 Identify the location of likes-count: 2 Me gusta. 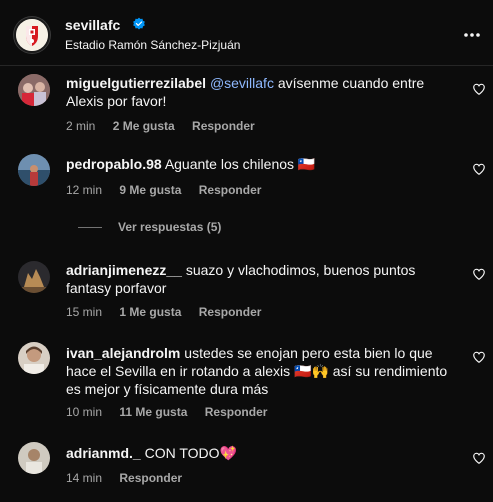
(144, 126).